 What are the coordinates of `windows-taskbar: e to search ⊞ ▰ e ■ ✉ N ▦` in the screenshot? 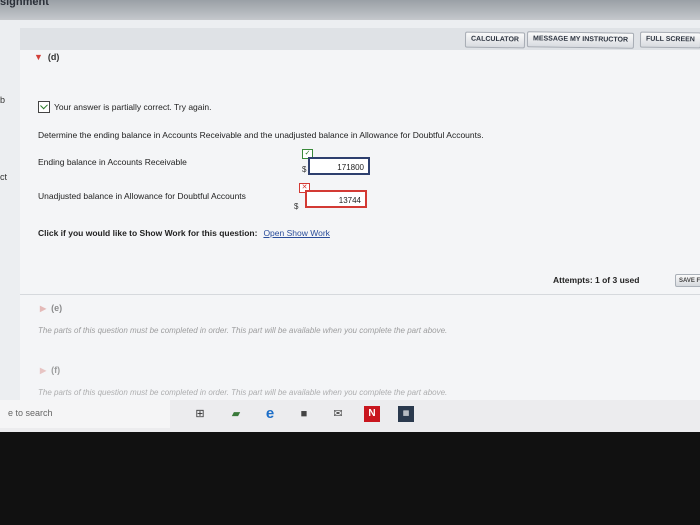 It's located at (350, 417).